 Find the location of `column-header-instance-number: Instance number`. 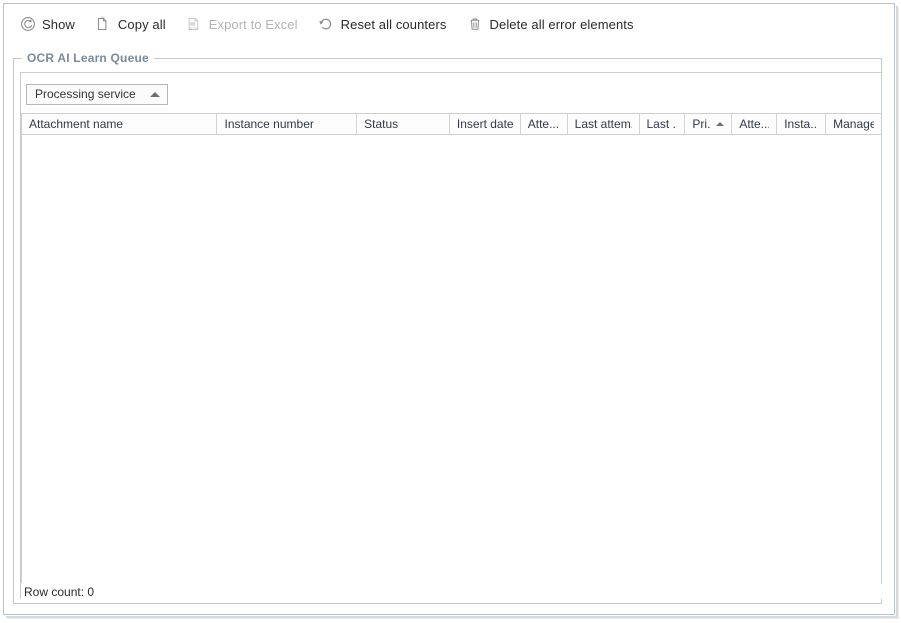

column-header-instance-number: Instance number is located at coordinates (287, 124).